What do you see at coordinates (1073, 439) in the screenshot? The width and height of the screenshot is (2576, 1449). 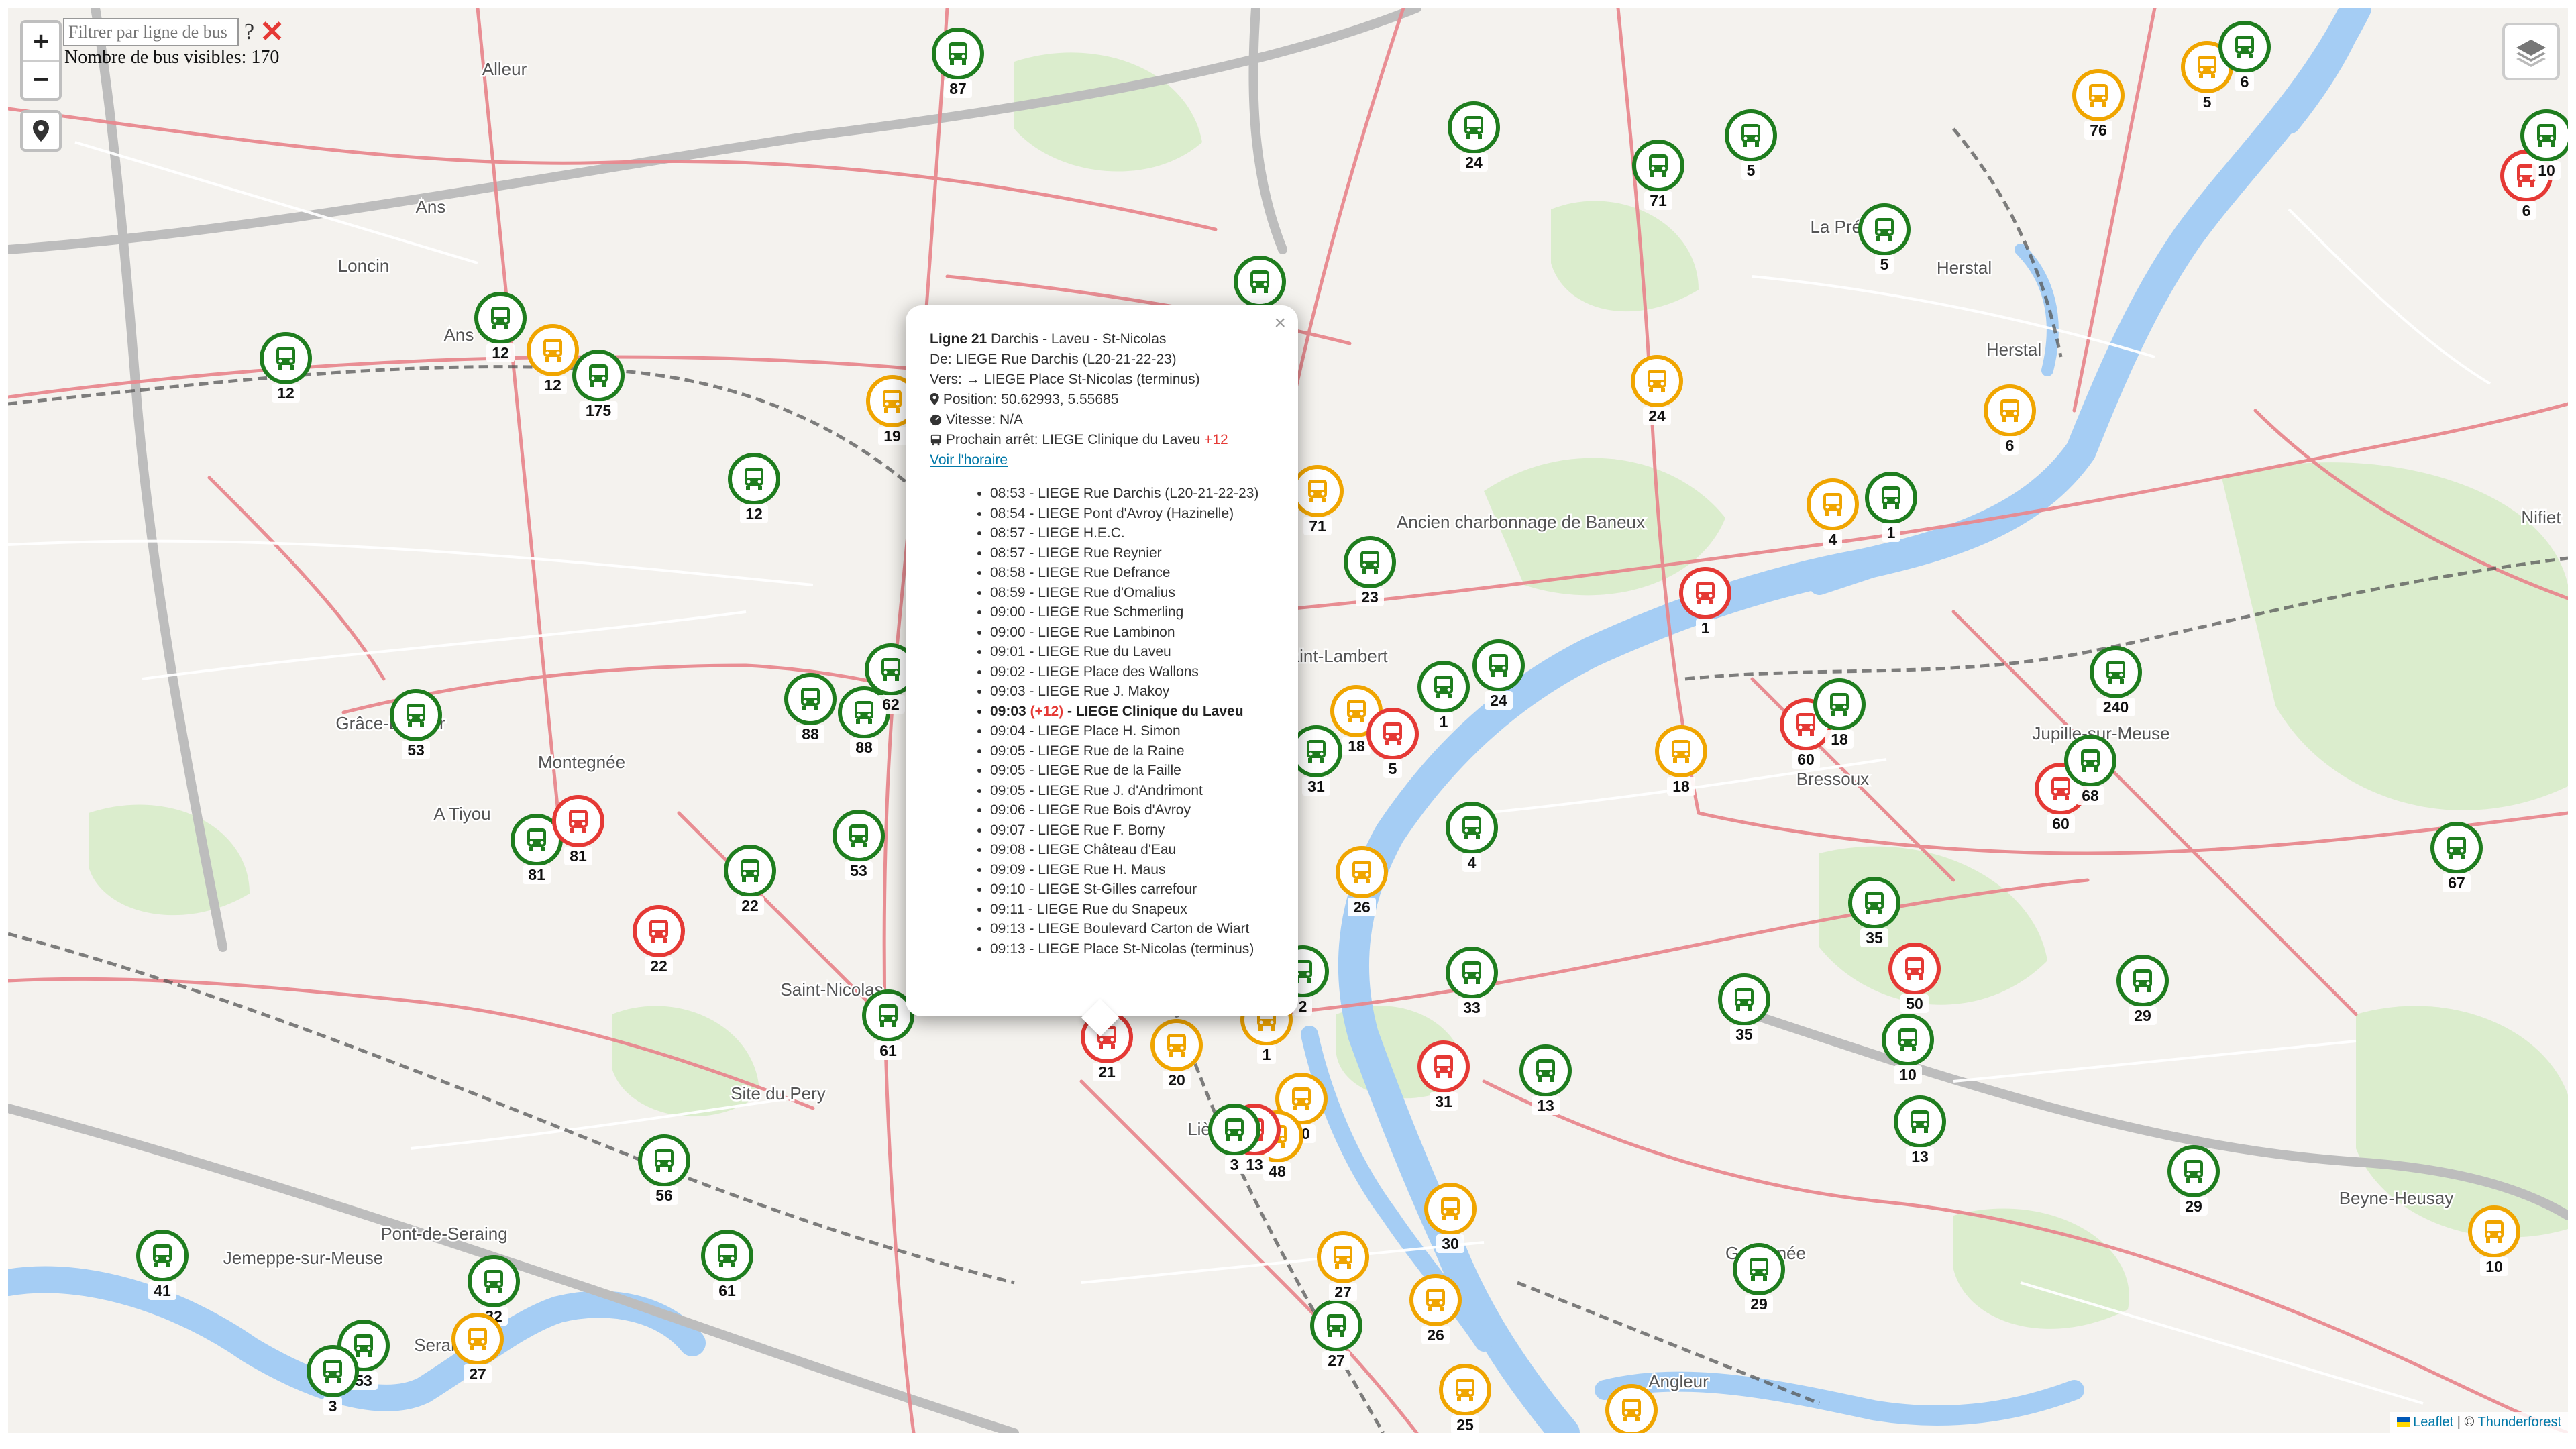 I see `next-stop-text: Prochain arrêt: LIEGE Clinique du Laveu` at bounding box center [1073, 439].